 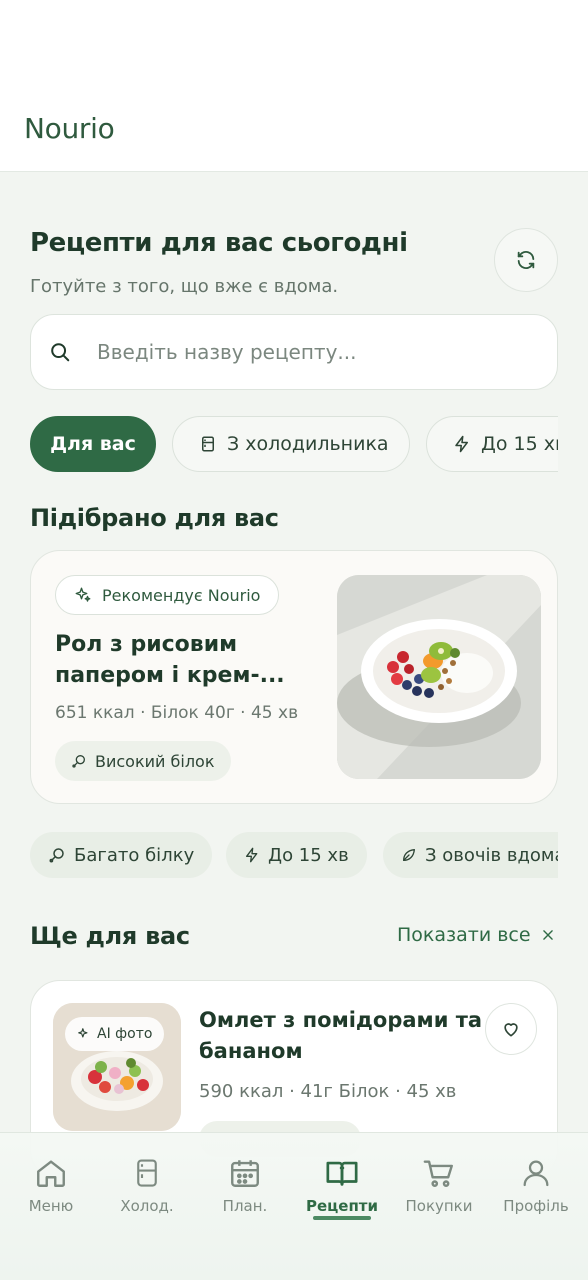 What do you see at coordinates (51, 1206) in the screenshot?
I see `nav-label: Меню` at bounding box center [51, 1206].